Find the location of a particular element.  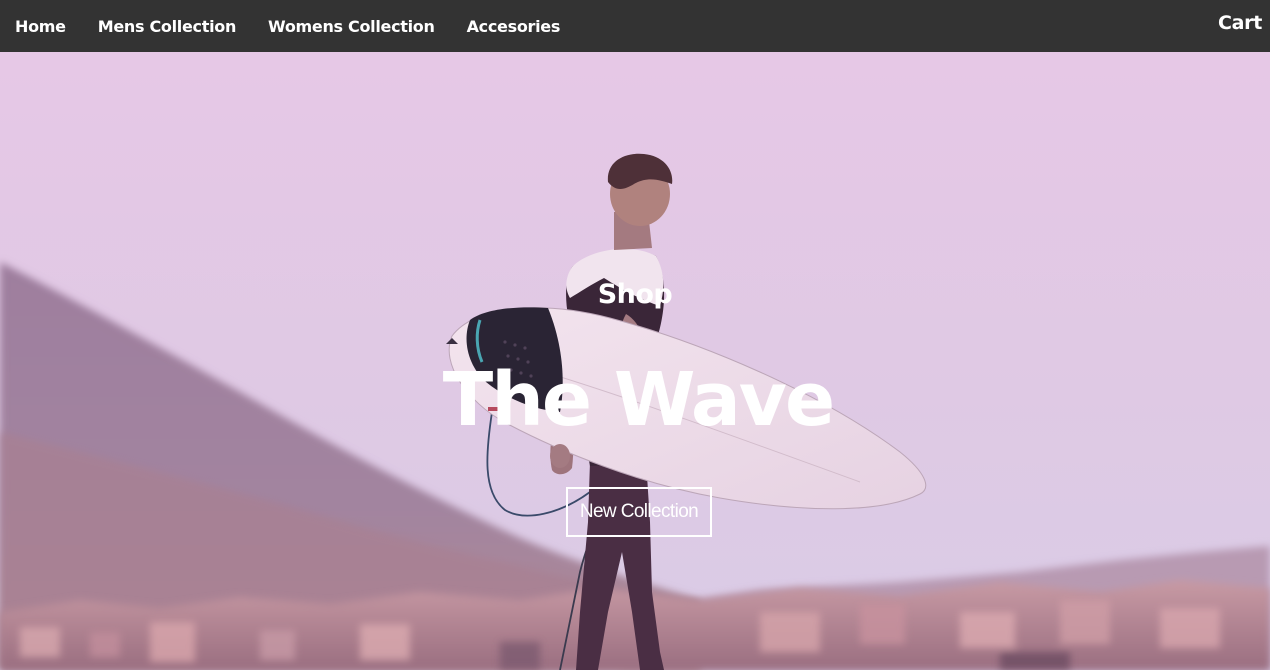

nav-link-home: Home is located at coordinates (40, 26).